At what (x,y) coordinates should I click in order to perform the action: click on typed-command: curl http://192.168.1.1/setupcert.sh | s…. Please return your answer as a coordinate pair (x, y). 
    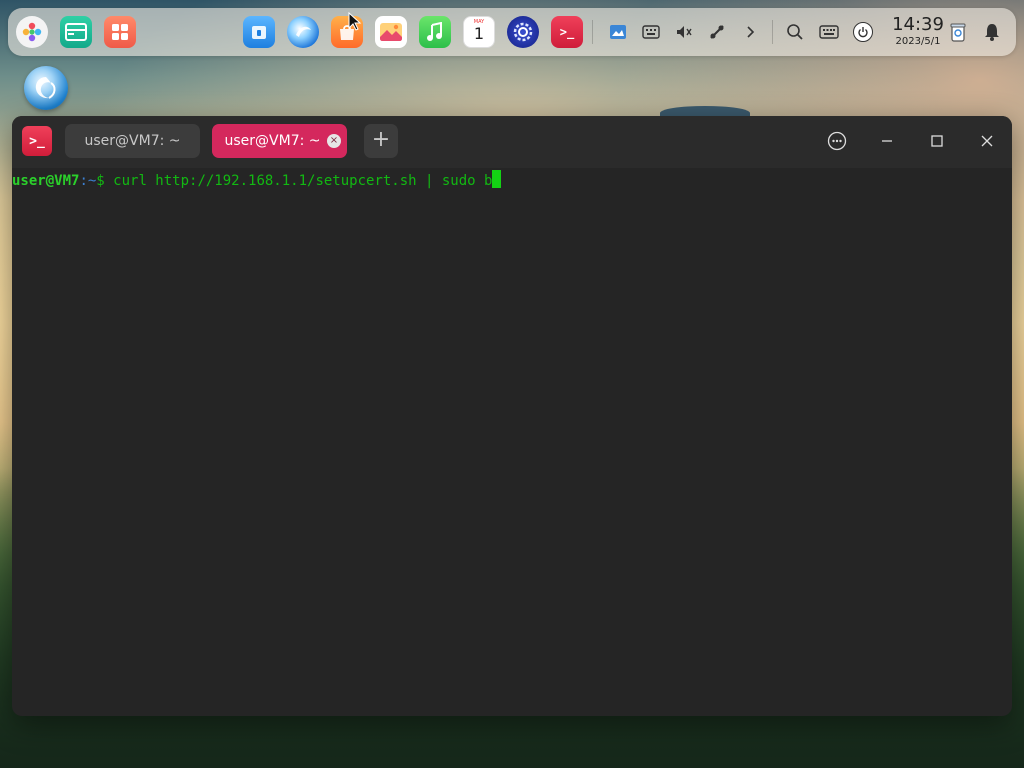
    Looking at the image, I should click on (298, 181).